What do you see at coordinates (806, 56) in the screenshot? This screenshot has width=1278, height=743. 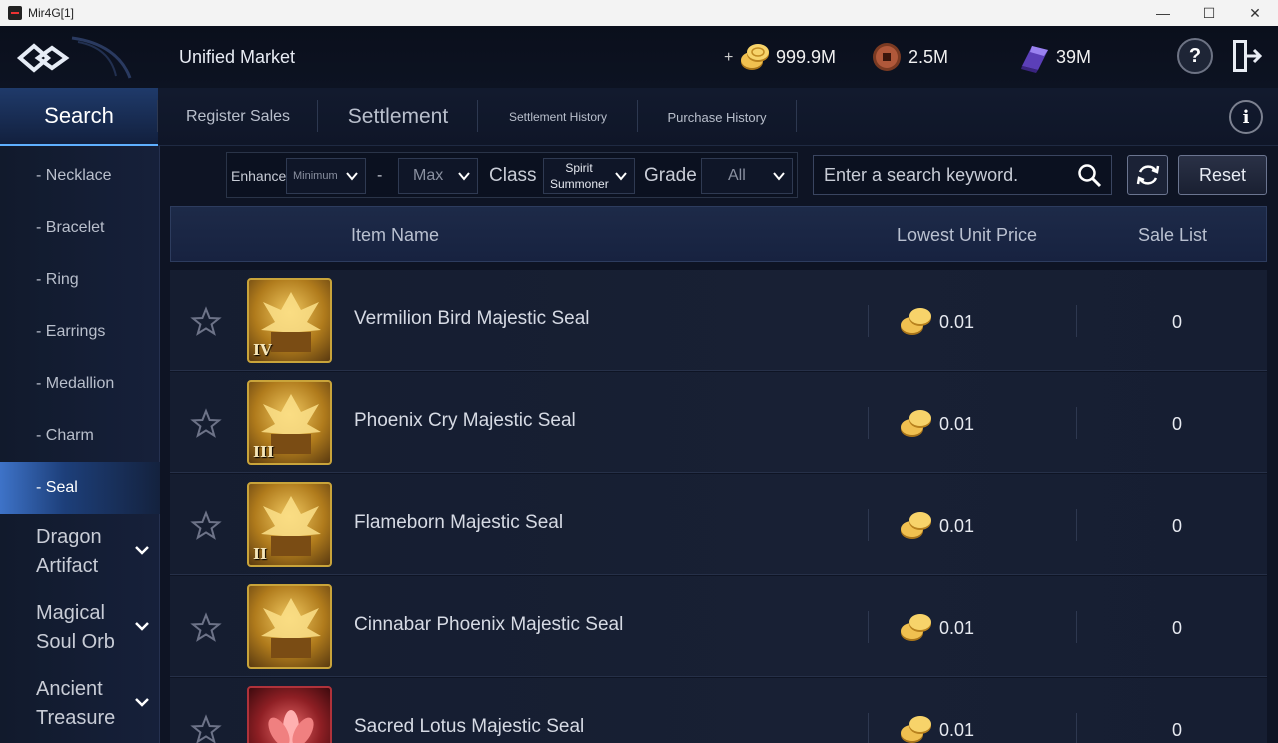 I see `gold-amount: 999.9M` at bounding box center [806, 56].